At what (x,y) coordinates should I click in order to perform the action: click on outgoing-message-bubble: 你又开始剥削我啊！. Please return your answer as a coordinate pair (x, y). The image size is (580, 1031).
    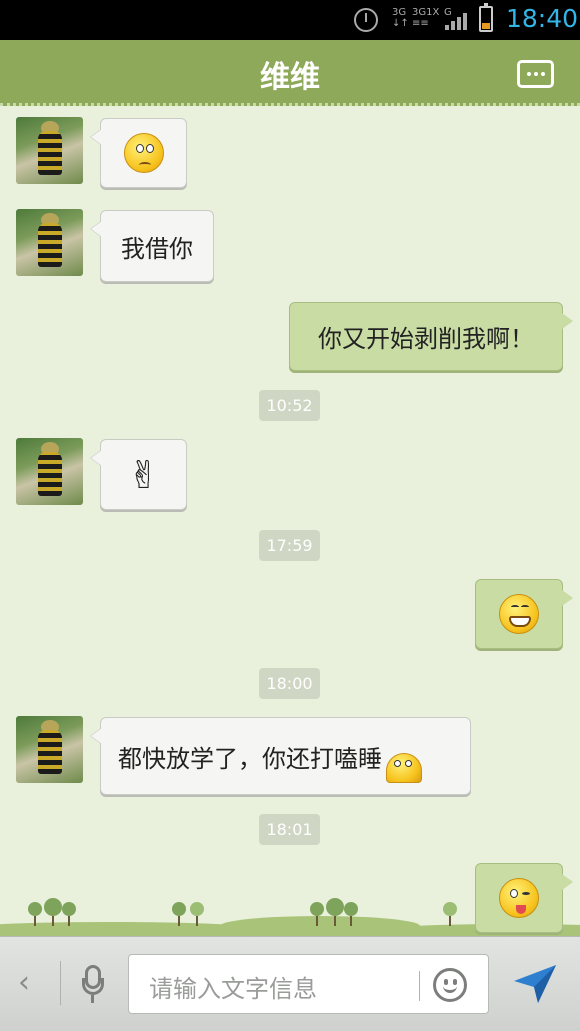
    Looking at the image, I should click on (431, 336).